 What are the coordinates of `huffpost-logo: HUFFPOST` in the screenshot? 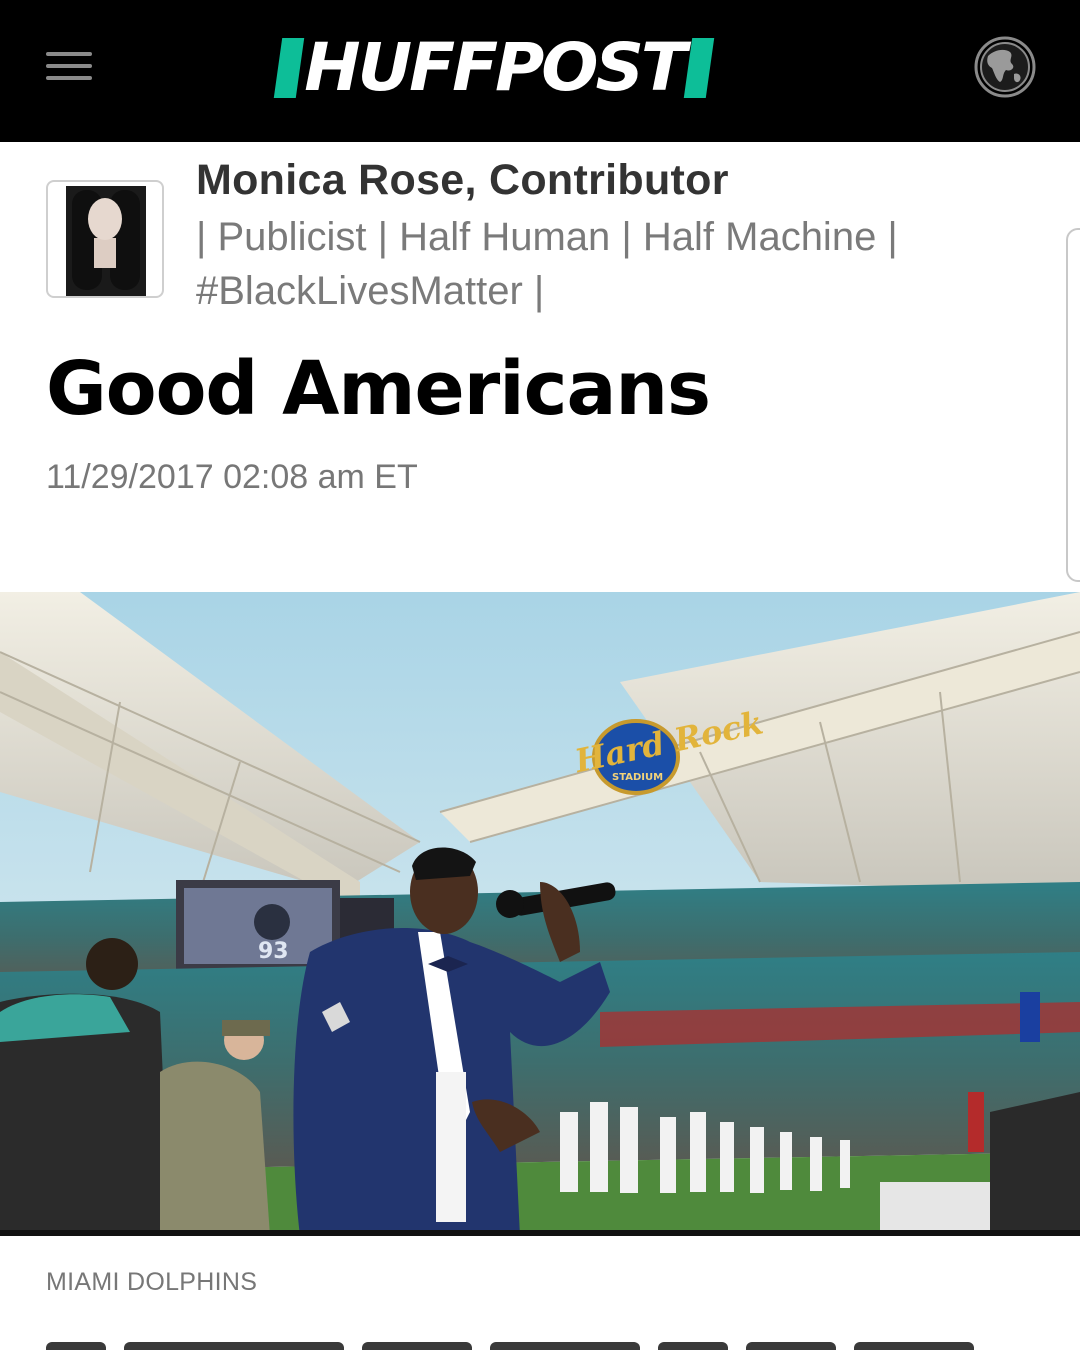 It's located at (494, 67).